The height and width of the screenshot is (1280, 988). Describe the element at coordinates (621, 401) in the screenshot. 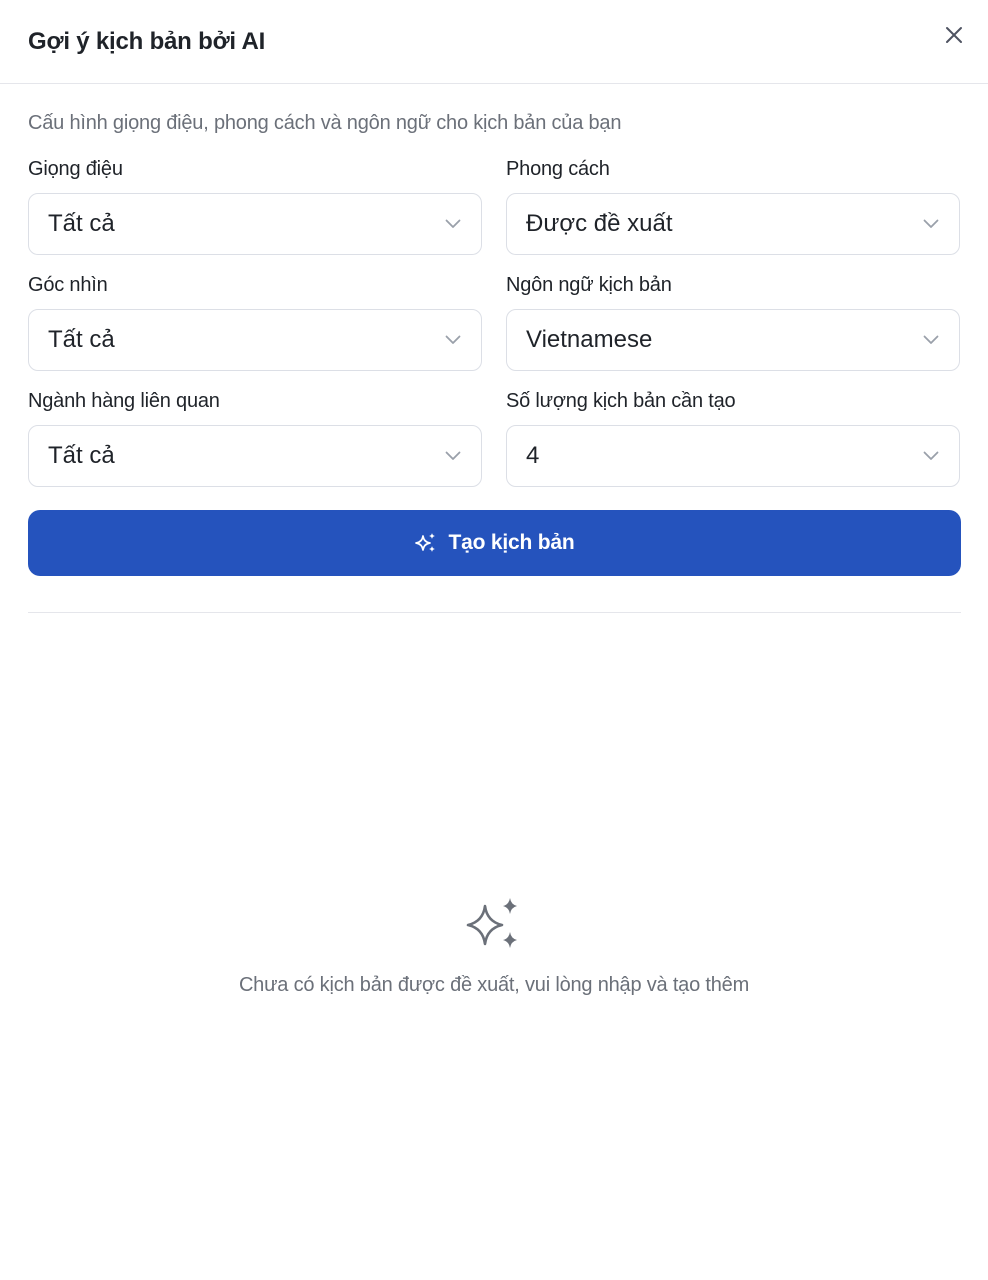

I see `count-label: Số lượng kịch bản cần tạo` at that location.